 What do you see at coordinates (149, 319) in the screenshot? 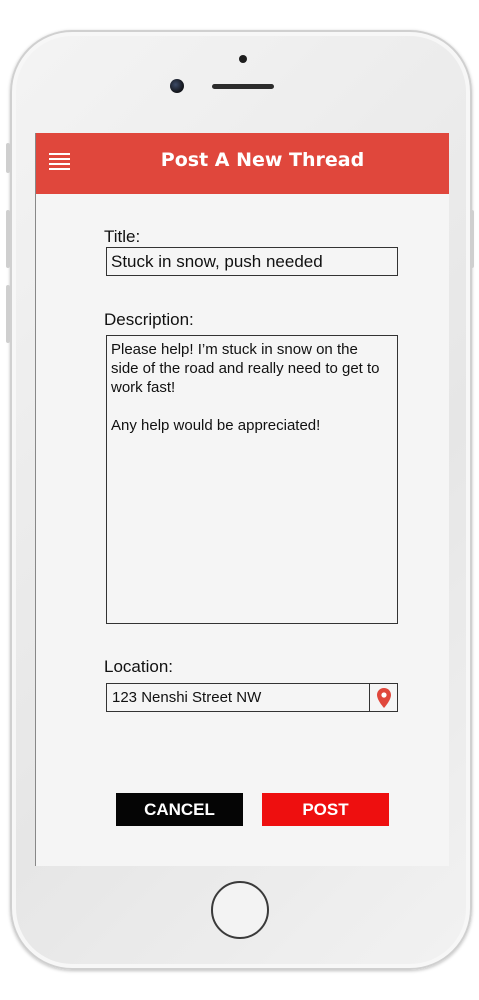
I see `description-label: Description:` at bounding box center [149, 319].